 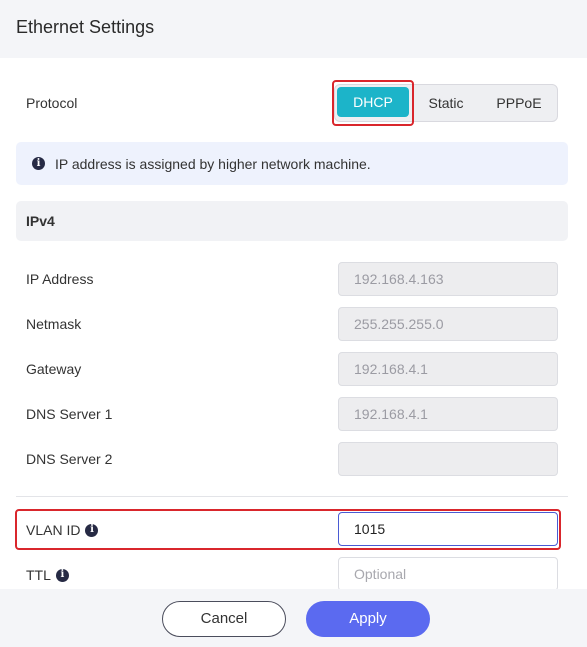 I want to click on protocol-label: Protocol, so click(x=52, y=103).